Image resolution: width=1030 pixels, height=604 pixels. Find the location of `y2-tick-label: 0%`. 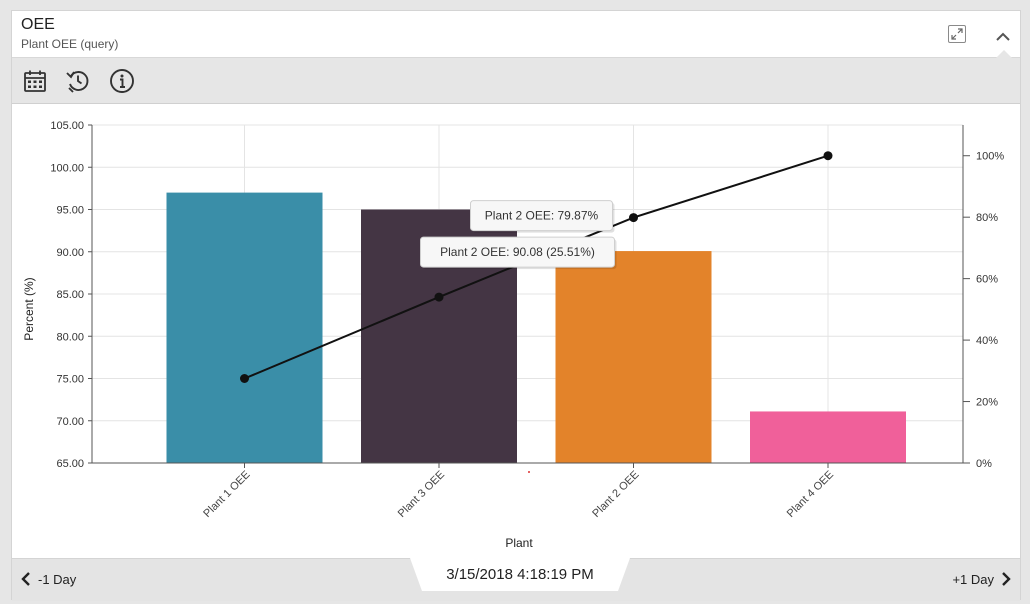

y2-tick-label: 0% is located at coordinates (984, 464).